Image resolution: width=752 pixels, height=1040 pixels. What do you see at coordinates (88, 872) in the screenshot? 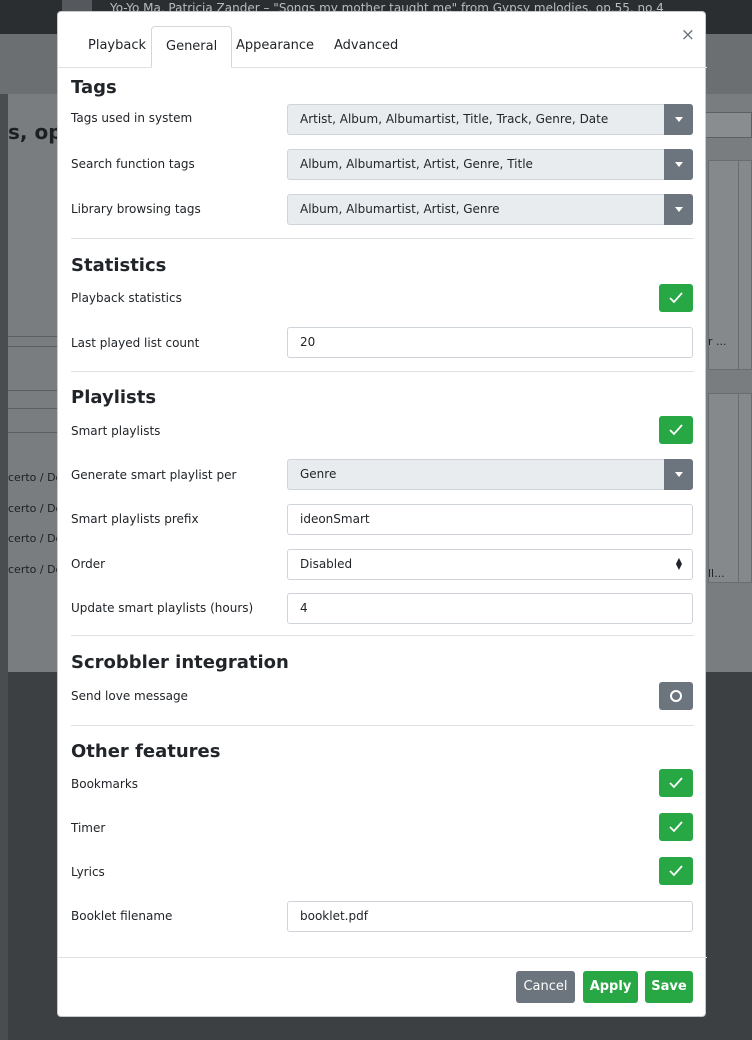
I see `lyrics-label: Lyrics` at bounding box center [88, 872].